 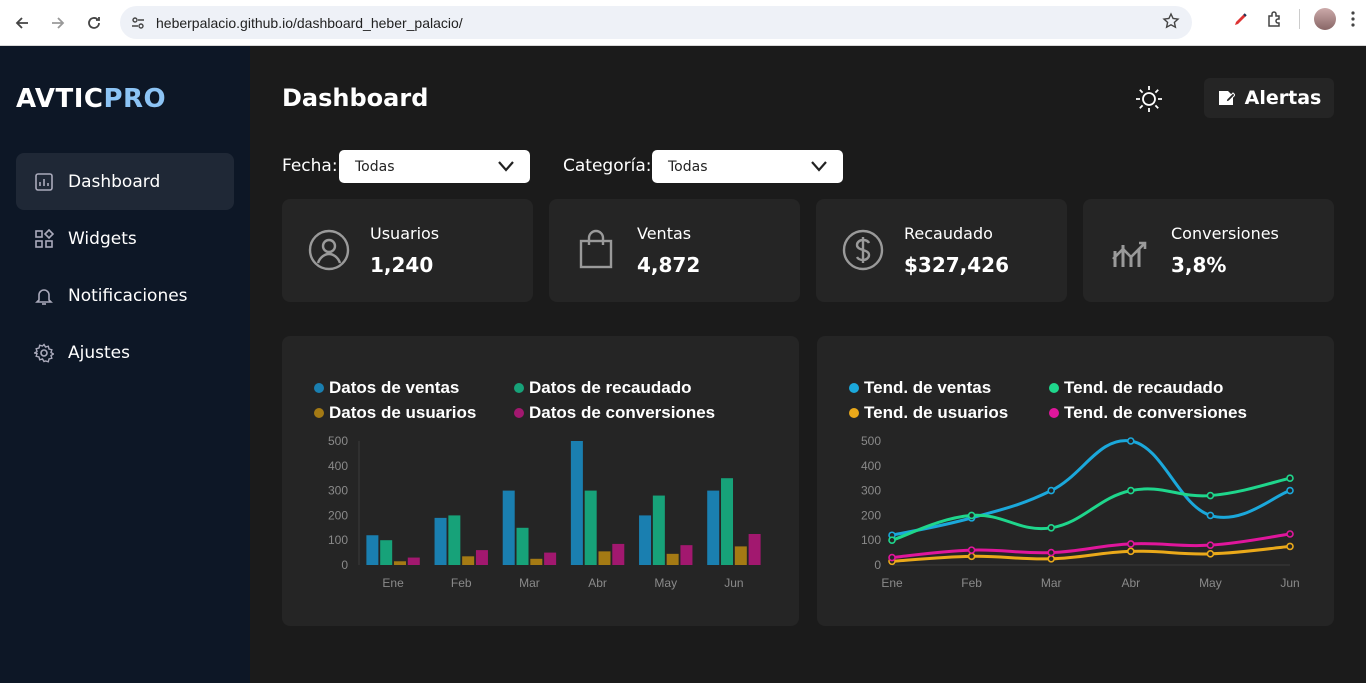 What do you see at coordinates (329, 250) in the screenshot?
I see `user-icon` at bounding box center [329, 250].